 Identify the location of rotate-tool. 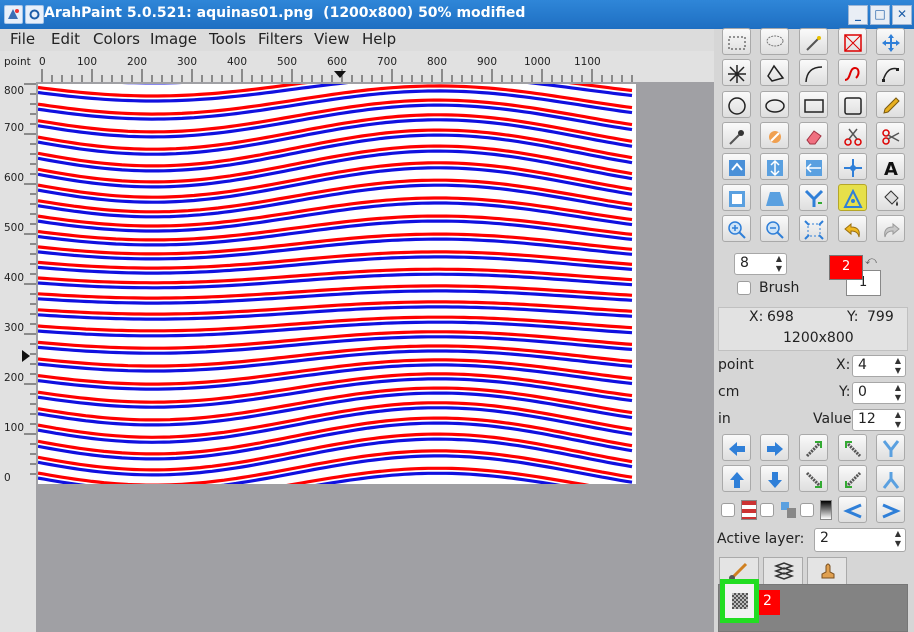
(736, 166).